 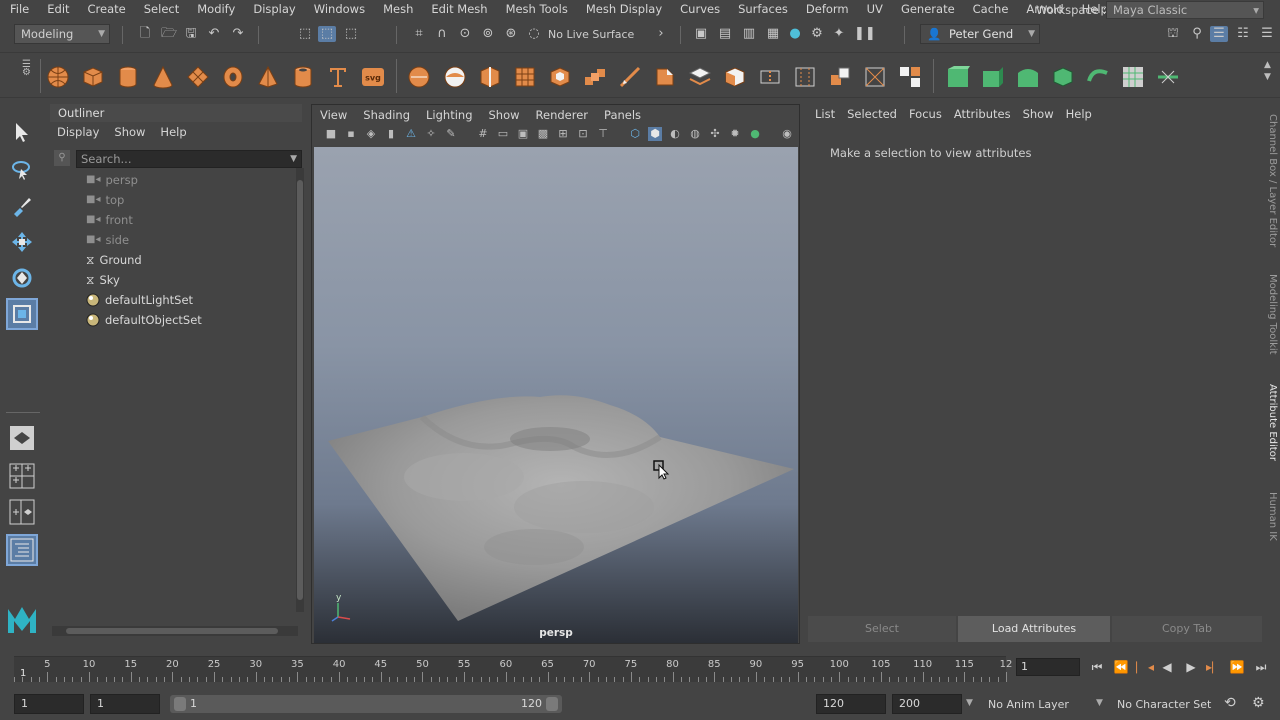 What do you see at coordinates (488, 34) in the screenshot?
I see `snap-view-plane-icon: ⊚` at bounding box center [488, 34].